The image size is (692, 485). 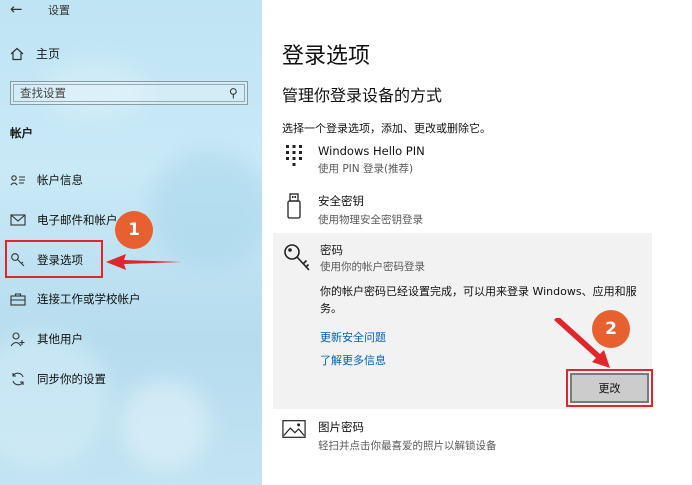 What do you see at coordinates (297, 257) in the screenshot?
I see `key-icon` at bounding box center [297, 257].